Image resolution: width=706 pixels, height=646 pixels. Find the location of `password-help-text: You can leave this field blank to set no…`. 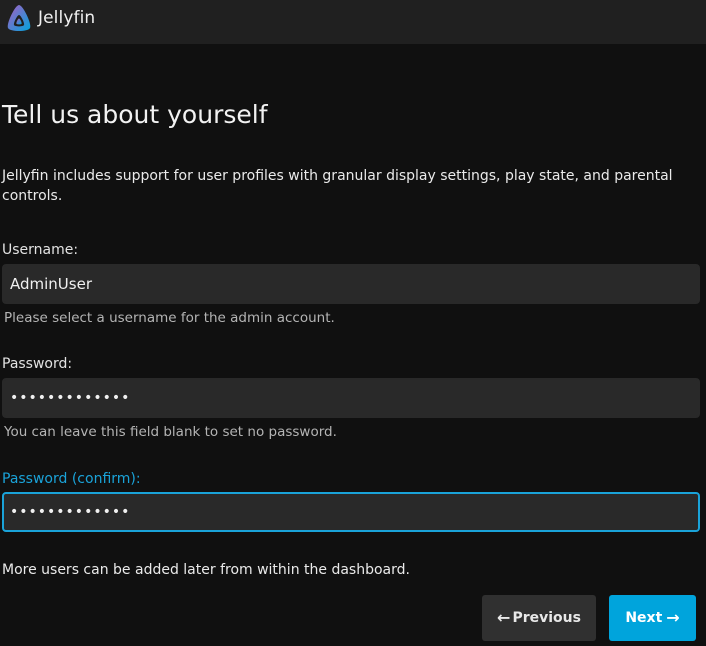

password-help-text: You can leave this field blank to set no… is located at coordinates (170, 432).